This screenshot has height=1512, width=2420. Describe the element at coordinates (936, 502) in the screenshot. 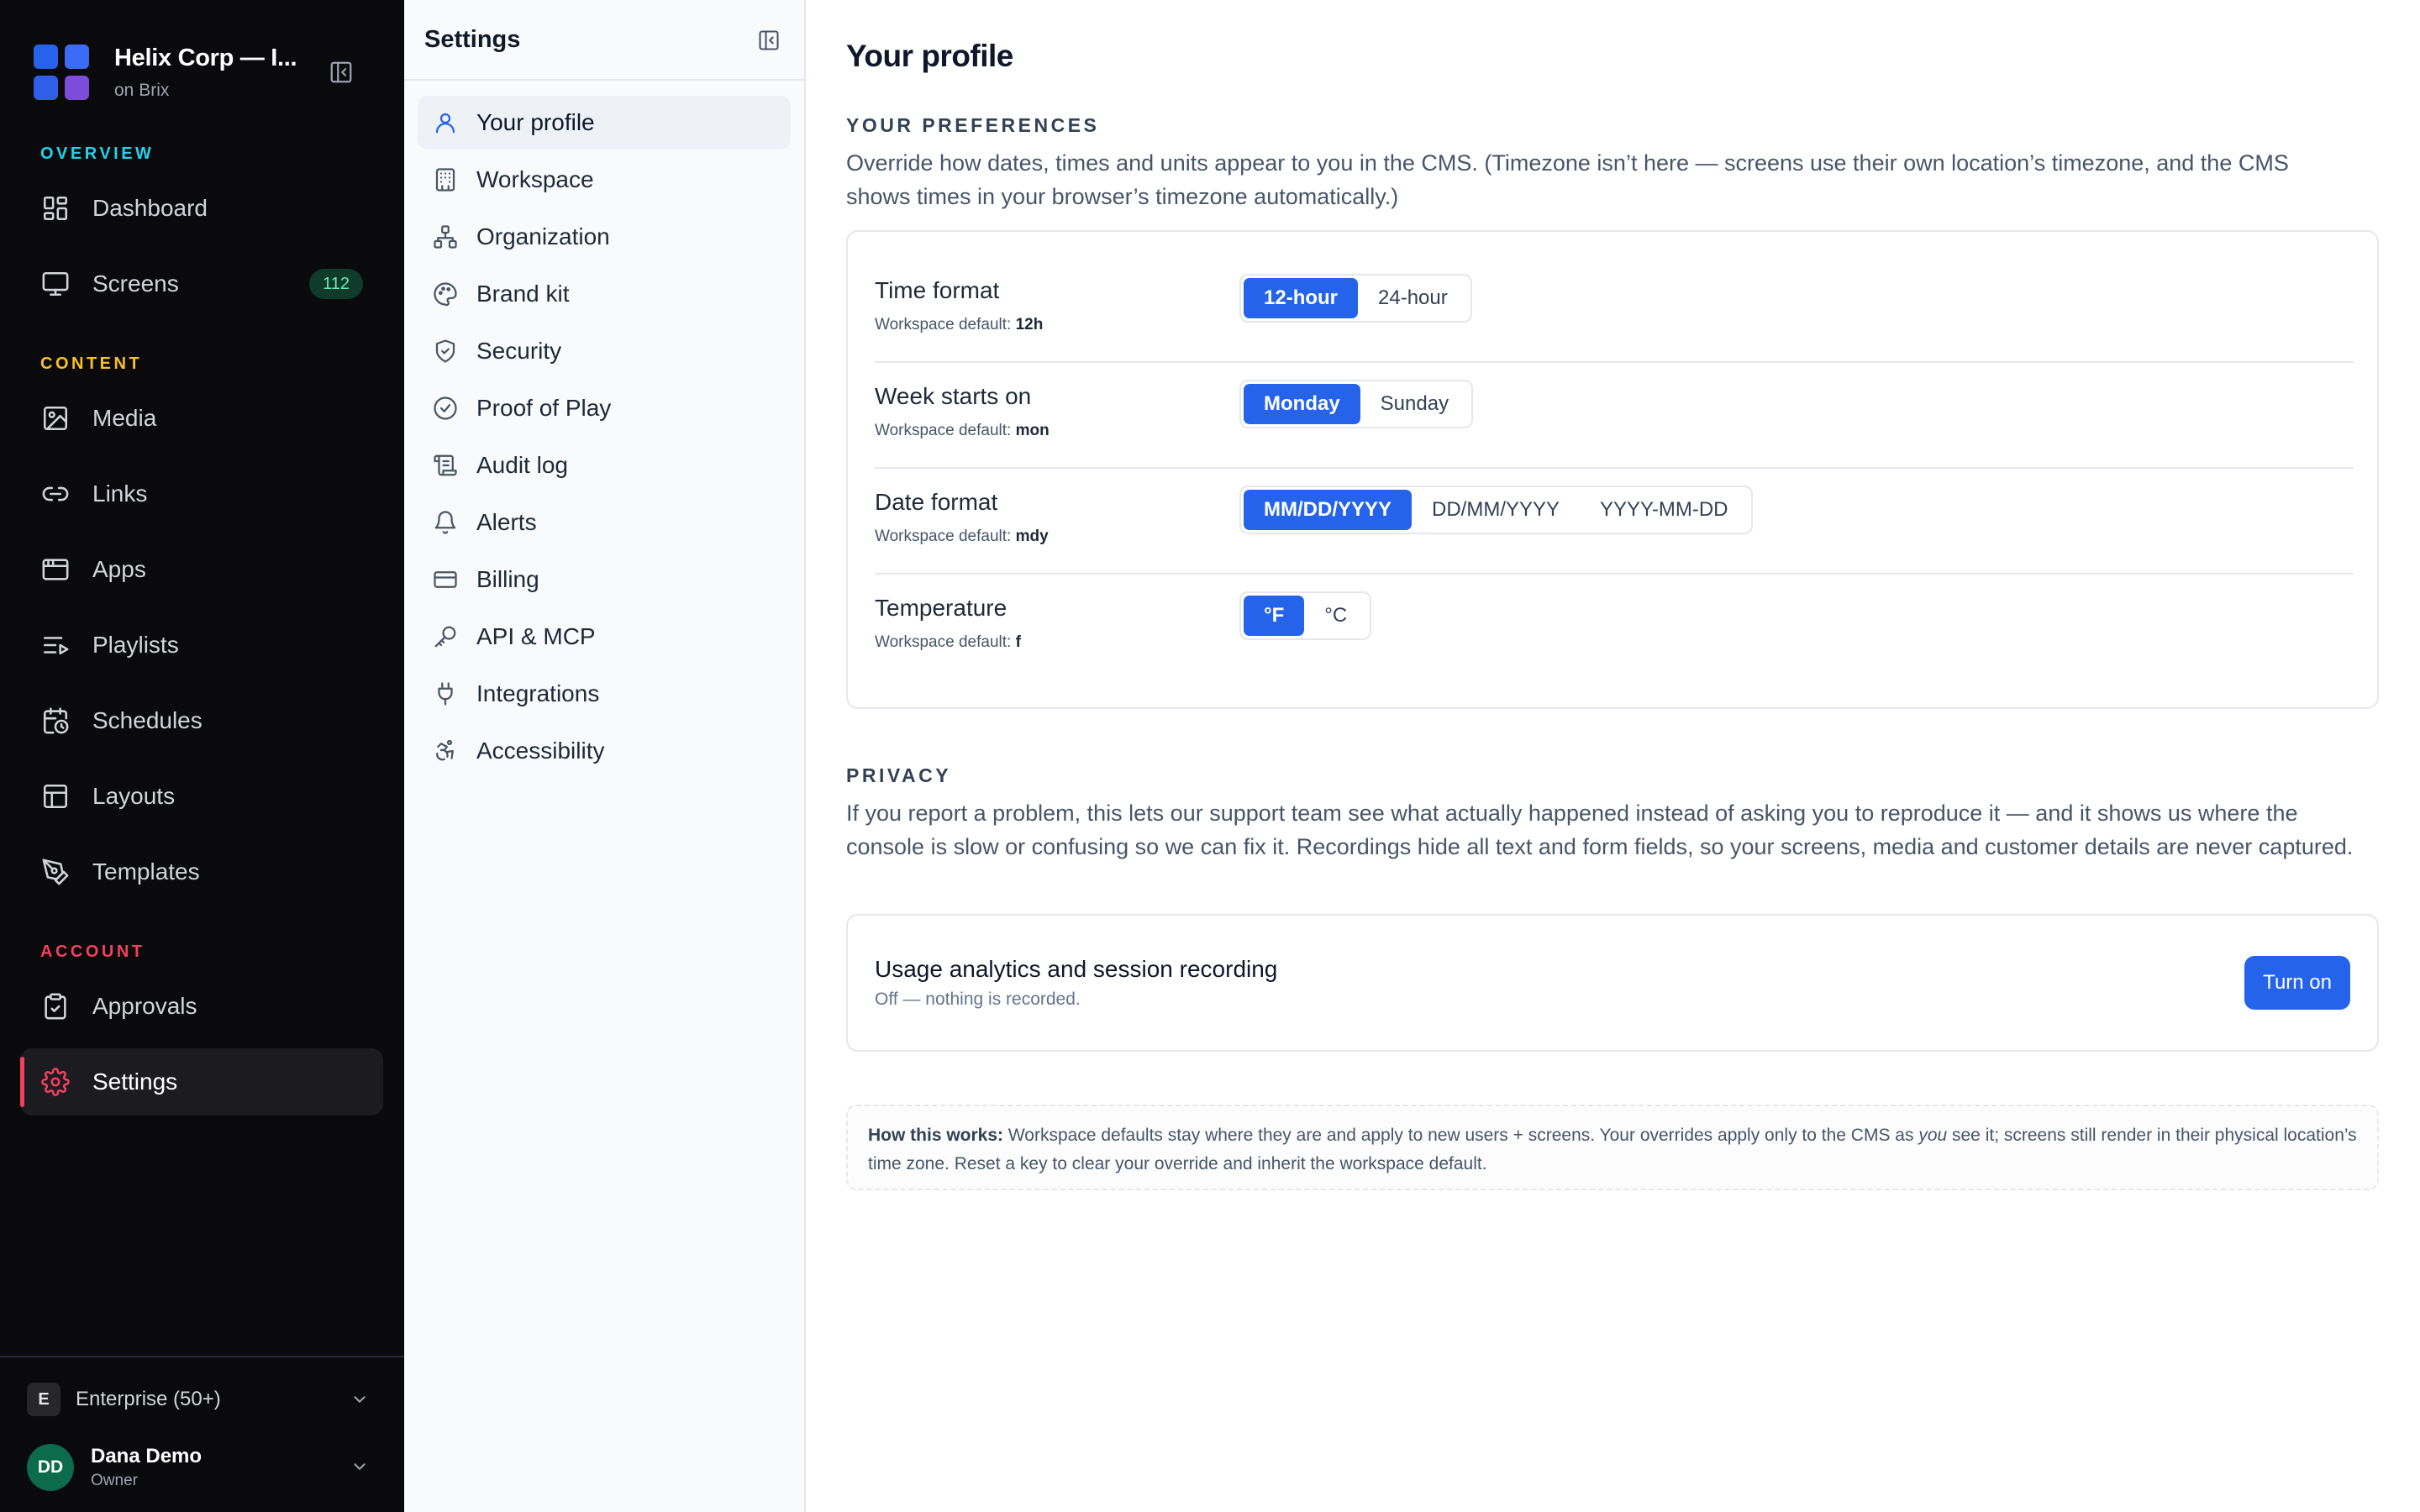

I see `pref-label: Date format` at that location.